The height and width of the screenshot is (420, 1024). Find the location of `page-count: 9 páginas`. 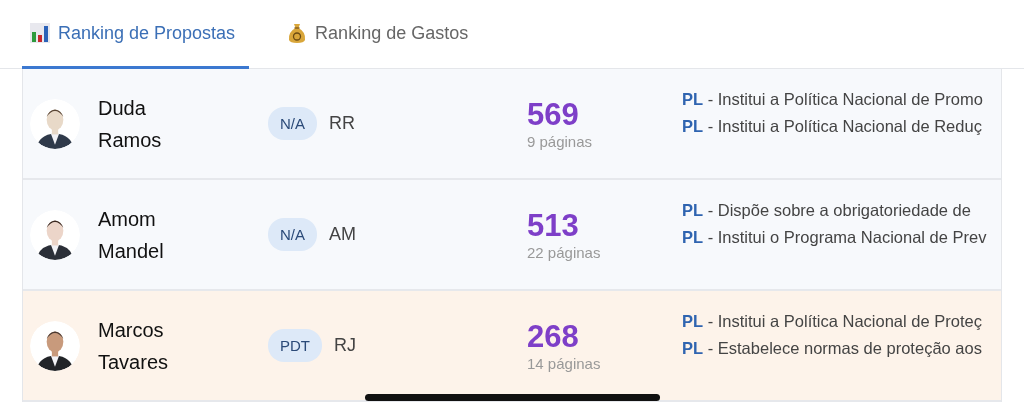

page-count: 9 páginas is located at coordinates (560, 141).